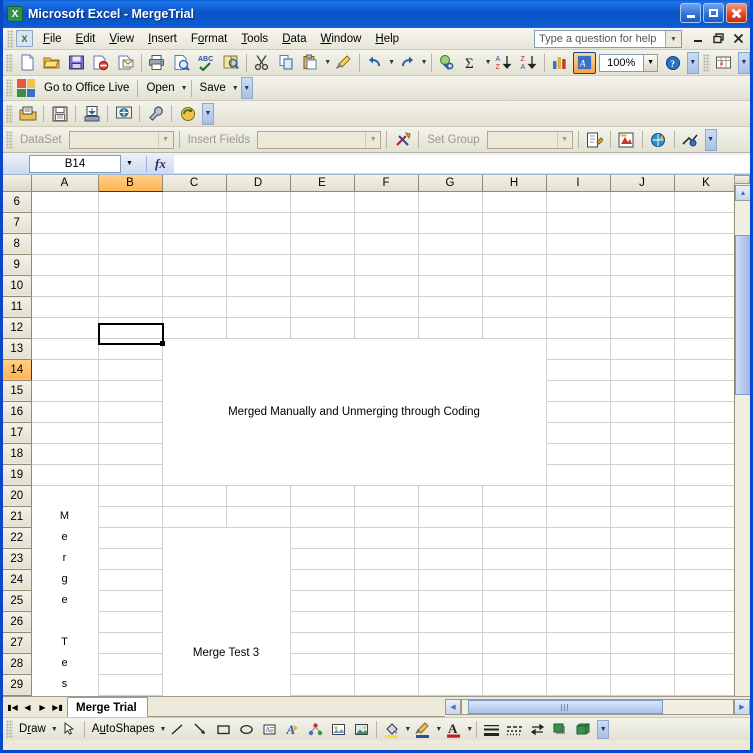 This screenshot has width=753, height=753. I want to click on new-icon, so click(27, 63).